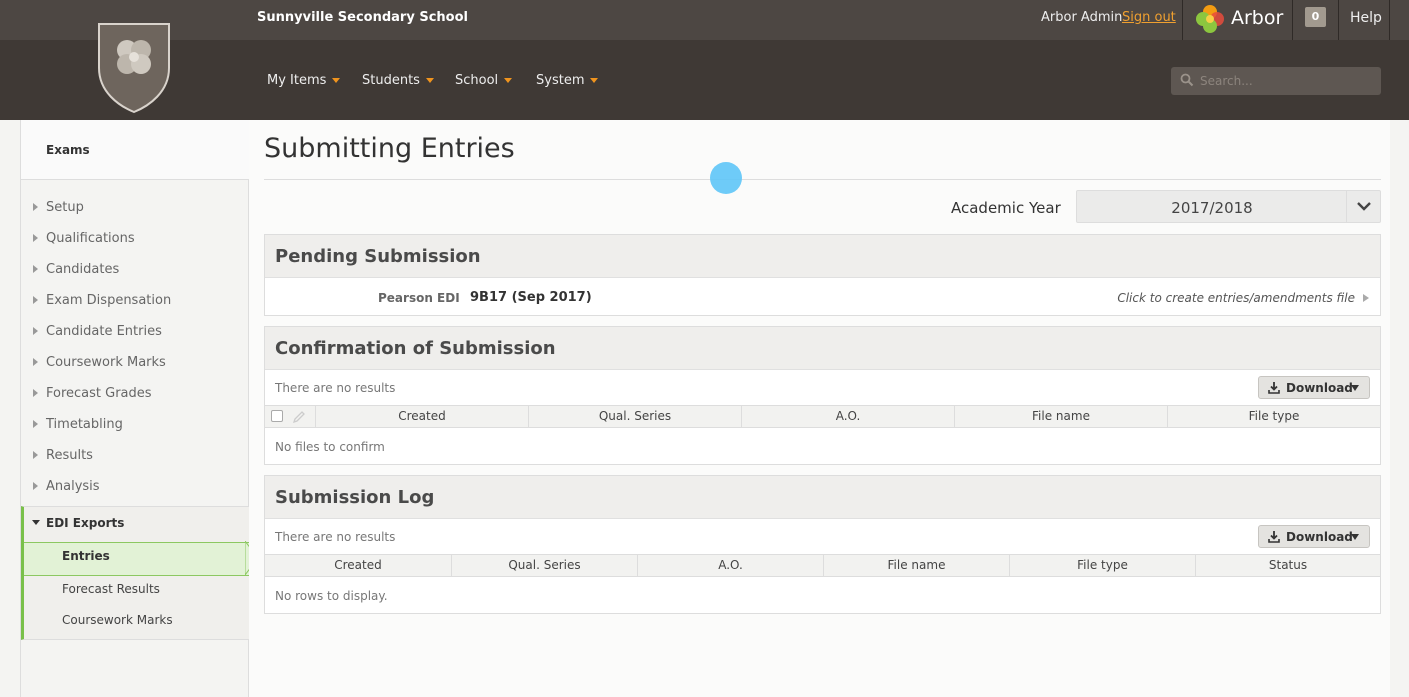 Image resolution: width=1409 pixels, height=697 pixels. I want to click on academic-year-label: Academic Year, so click(1006, 208).